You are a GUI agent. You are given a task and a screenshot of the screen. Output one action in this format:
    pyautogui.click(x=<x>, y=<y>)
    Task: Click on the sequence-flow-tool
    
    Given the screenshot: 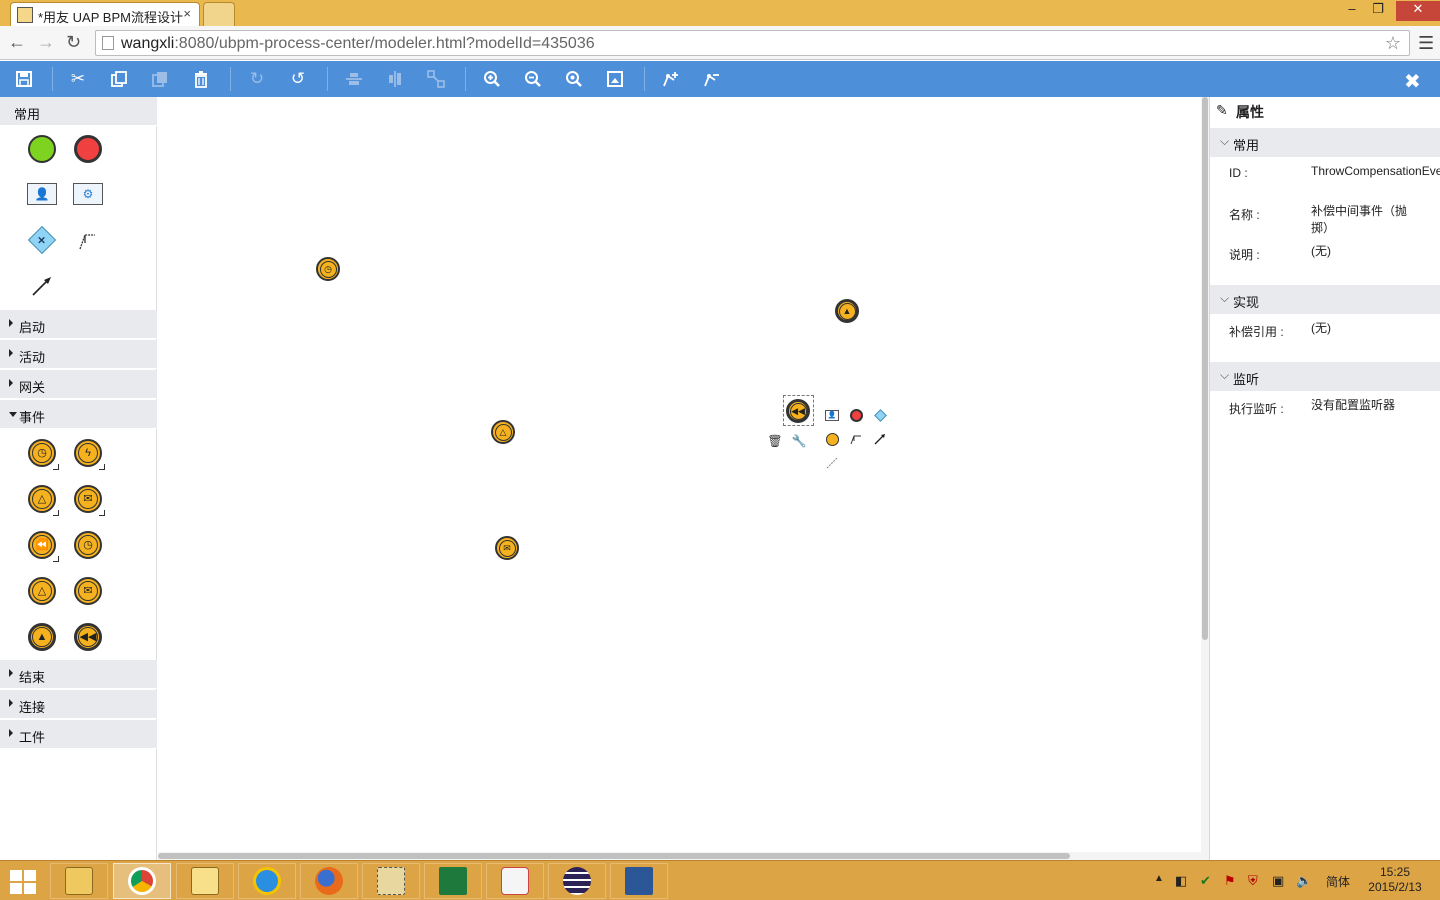 What is the action you would take?
    pyautogui.click(x=42, y=286)
    